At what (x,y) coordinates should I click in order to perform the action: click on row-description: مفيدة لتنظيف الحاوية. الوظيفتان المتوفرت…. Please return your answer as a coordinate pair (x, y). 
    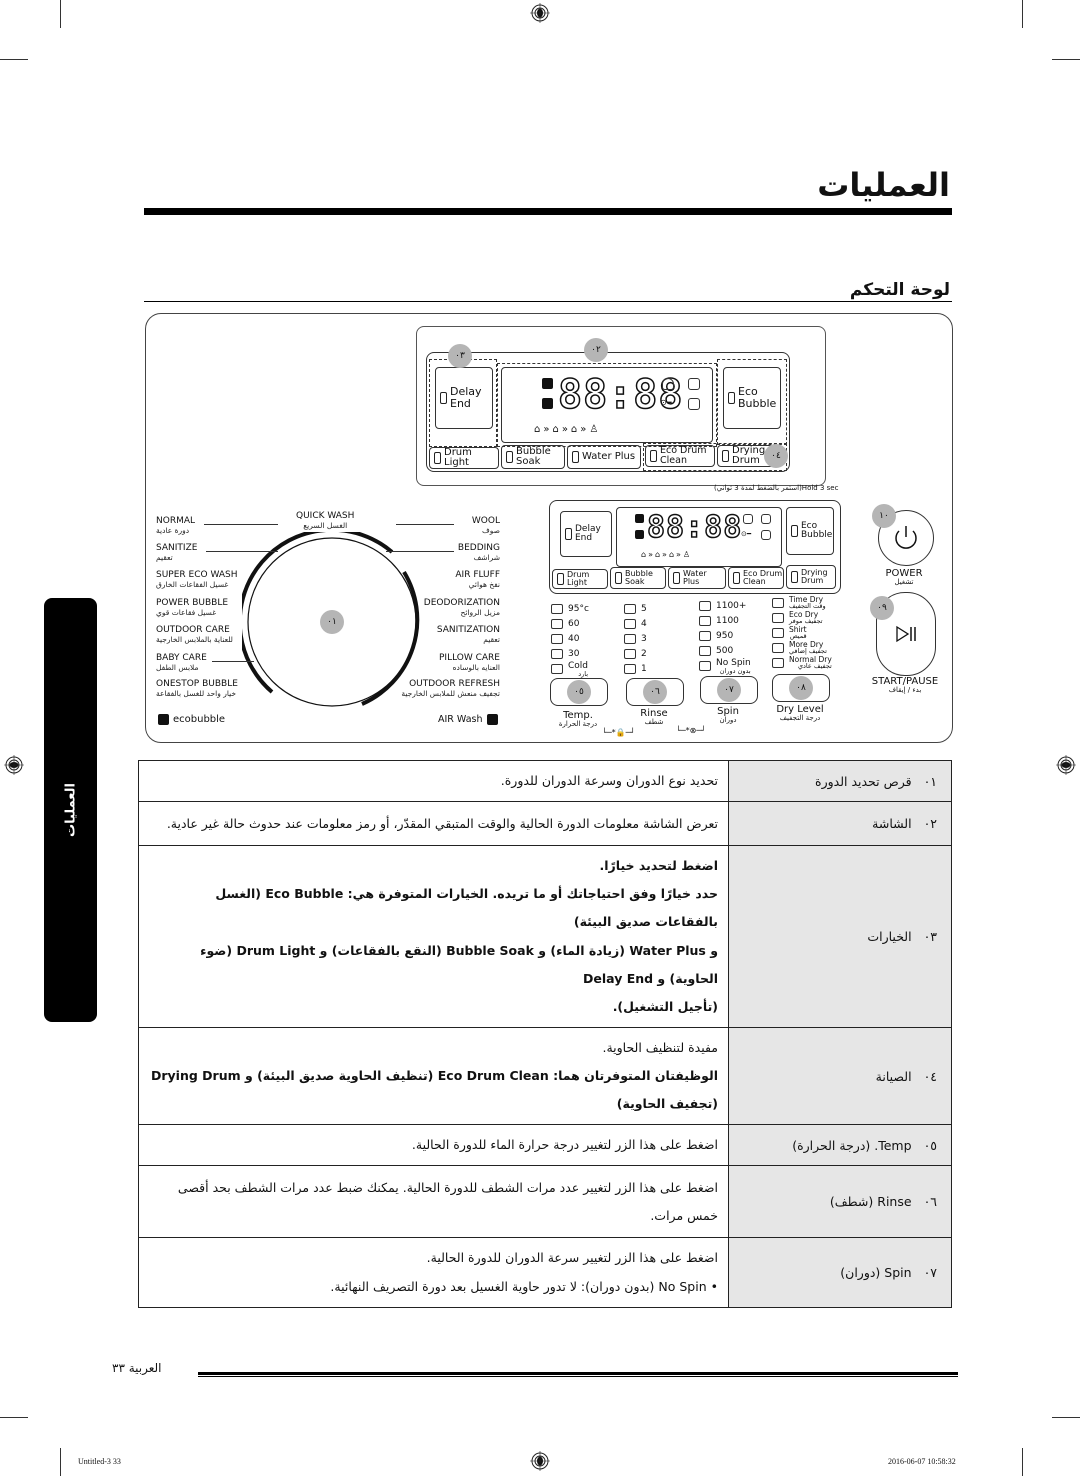
    Looking at the image, I should click on (433, 1076).